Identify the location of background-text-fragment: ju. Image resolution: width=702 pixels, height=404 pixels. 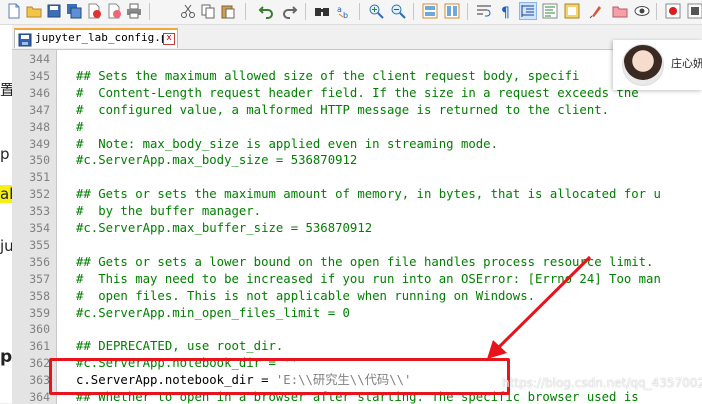
(6, 246).